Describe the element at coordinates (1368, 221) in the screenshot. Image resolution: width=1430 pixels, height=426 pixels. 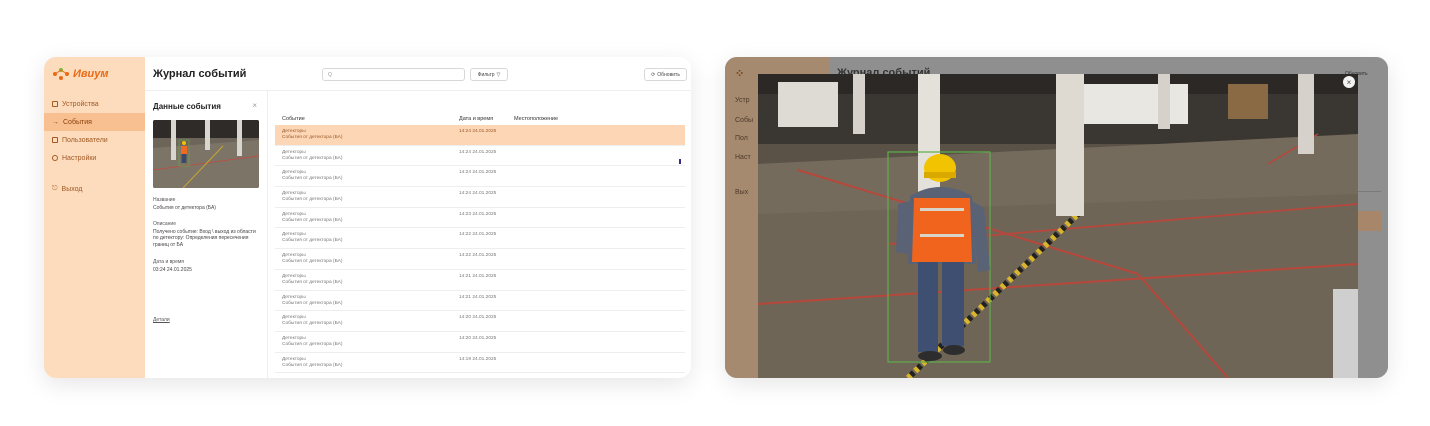
I see `dimmed-selected-row` at that location.